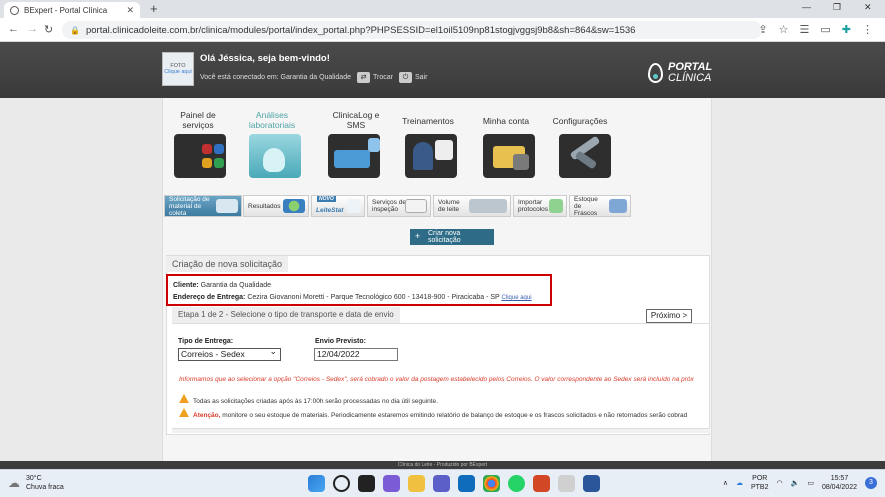 The height and width of the screenshot is (497, 885). I want to click on account-wallet-icon, so click(509, 156).